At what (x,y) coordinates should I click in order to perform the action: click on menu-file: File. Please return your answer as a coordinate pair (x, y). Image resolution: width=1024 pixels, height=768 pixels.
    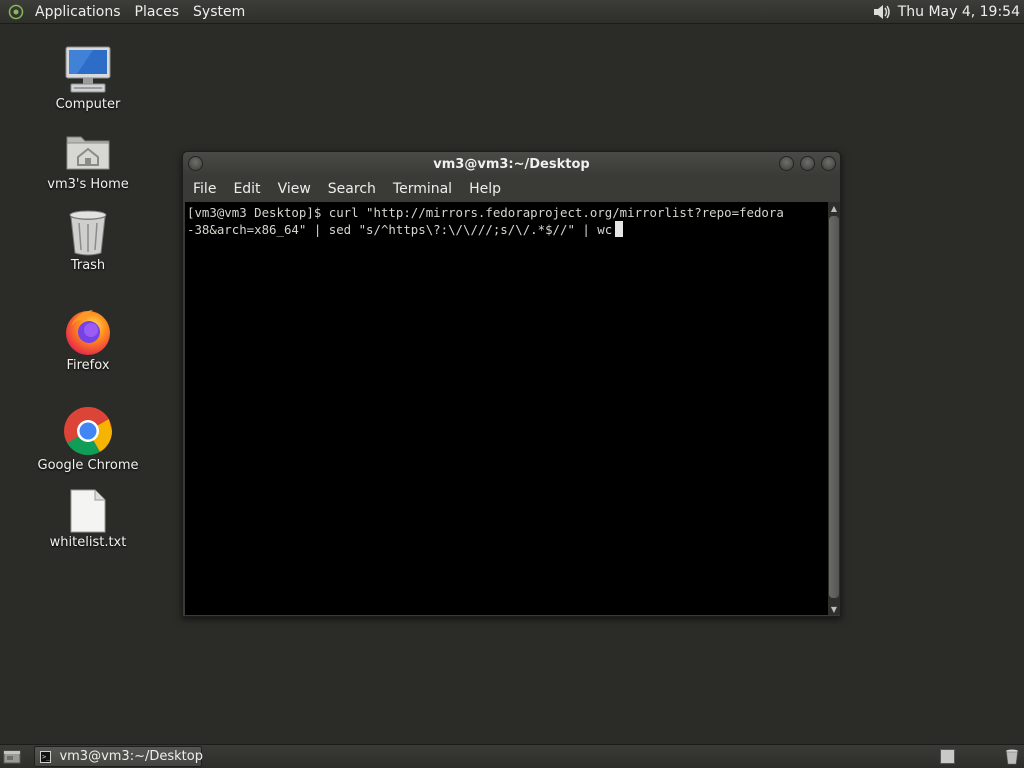
    Looking at the image, I should click on (204, 189).